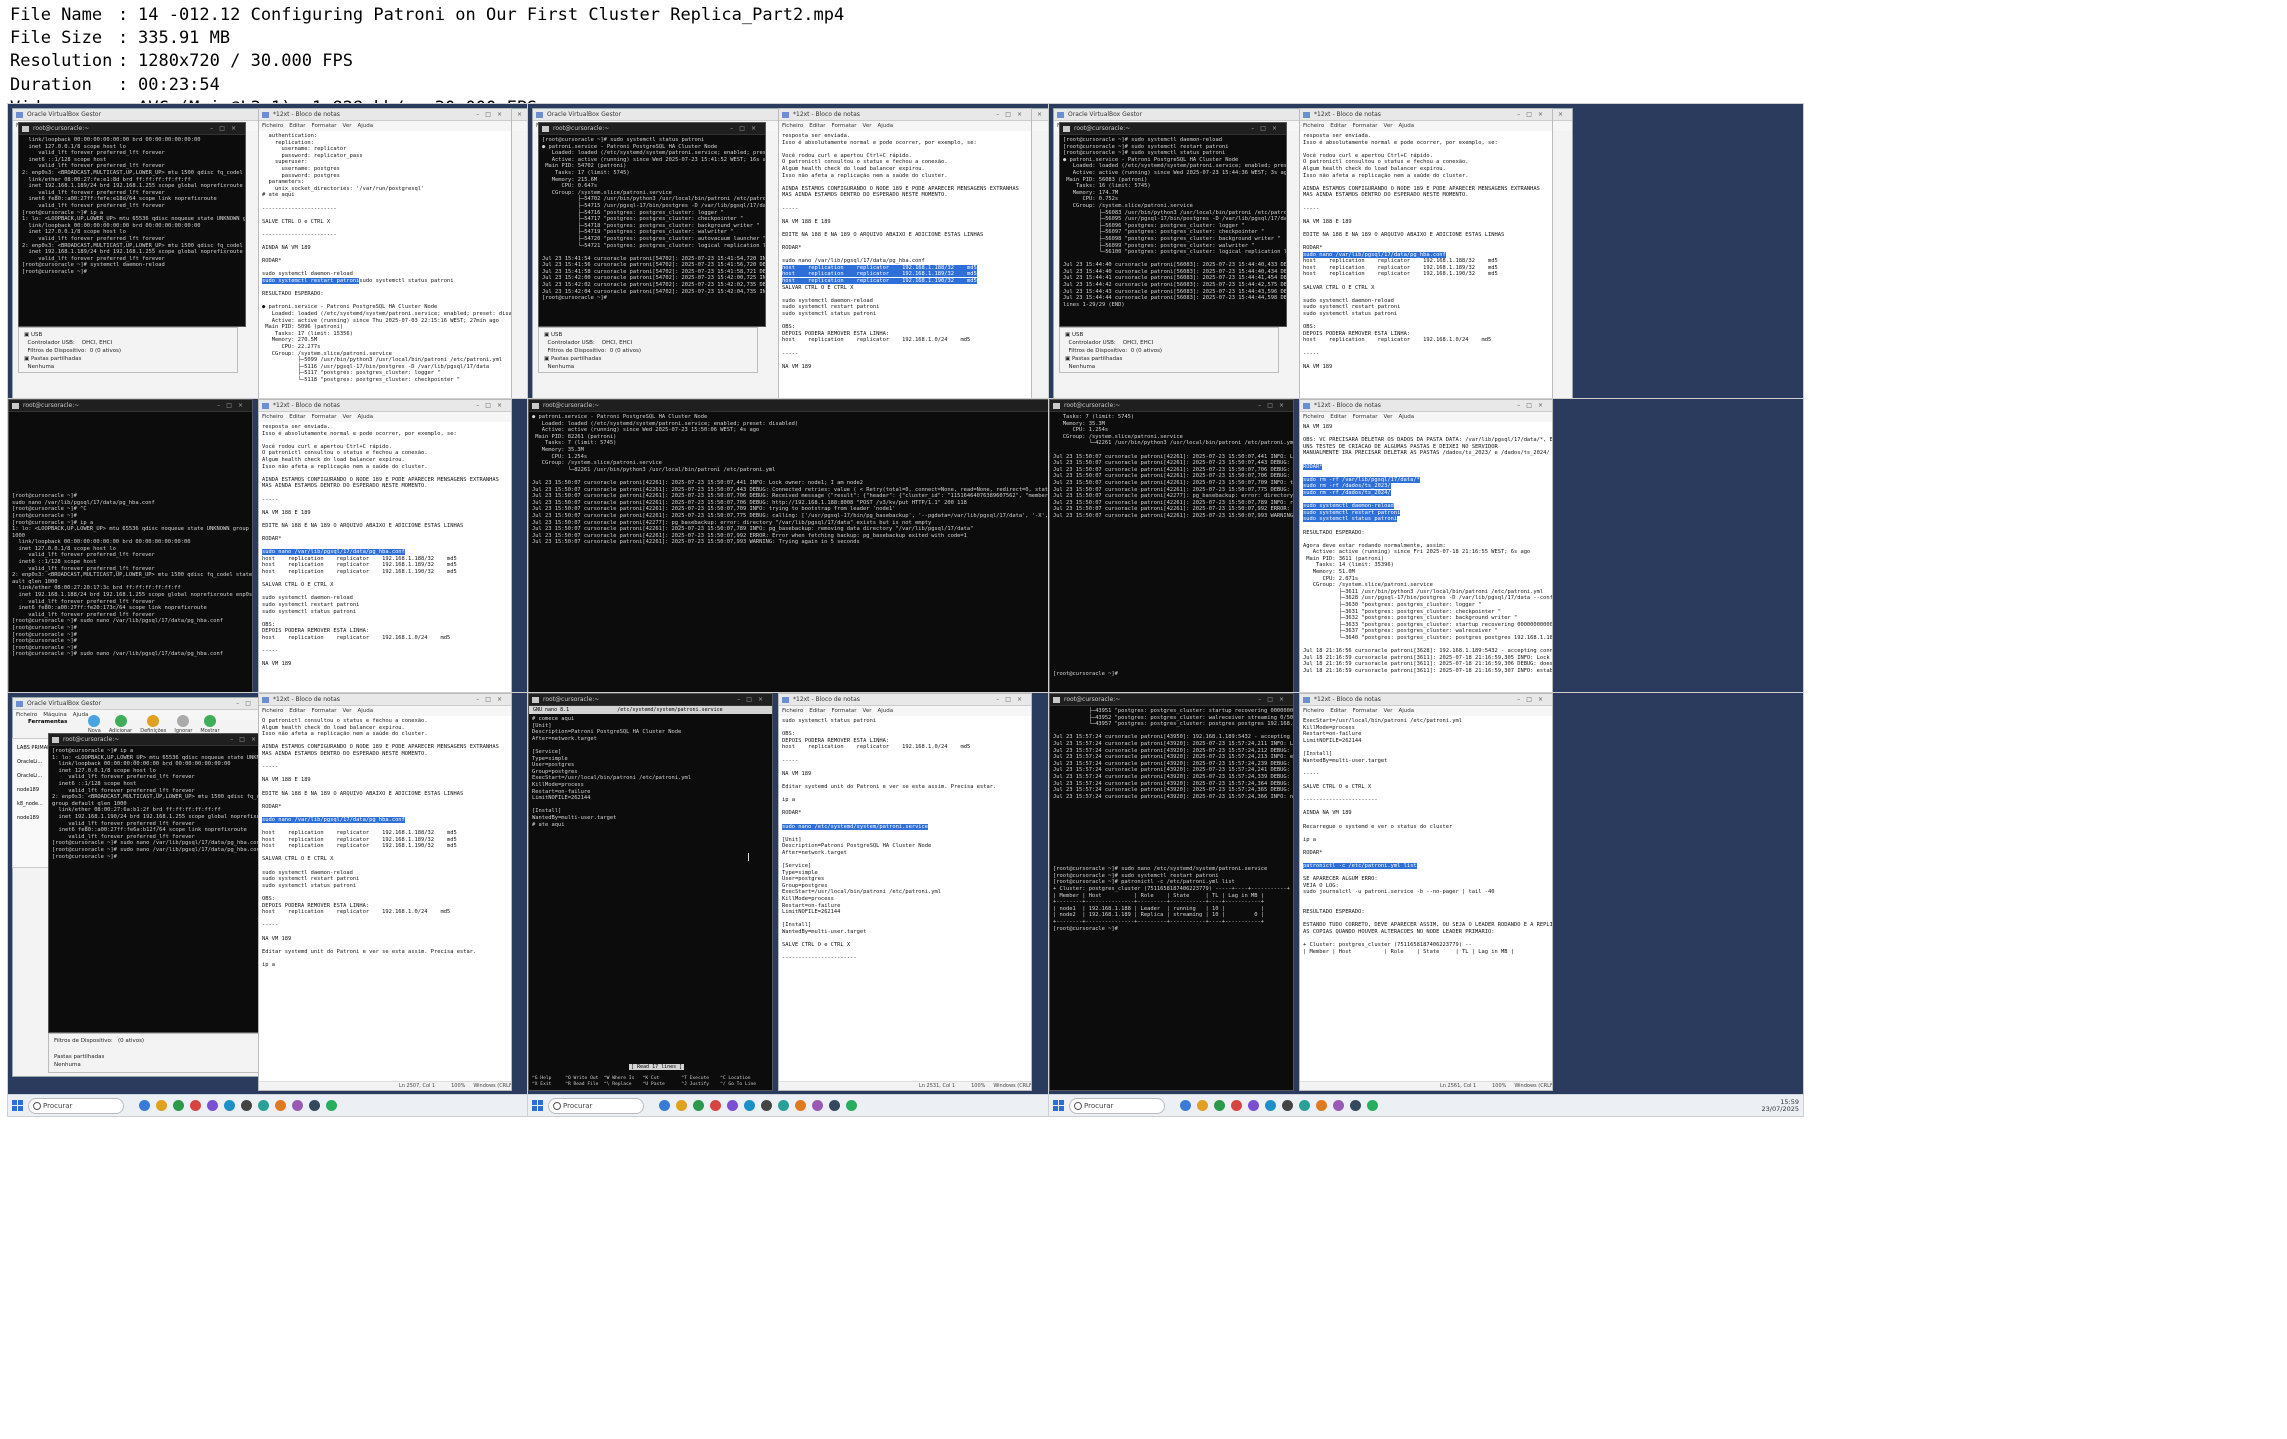  Describe the element at coordinates (1202, 1105) in the screenshot. I see `folder-icon` at that location.